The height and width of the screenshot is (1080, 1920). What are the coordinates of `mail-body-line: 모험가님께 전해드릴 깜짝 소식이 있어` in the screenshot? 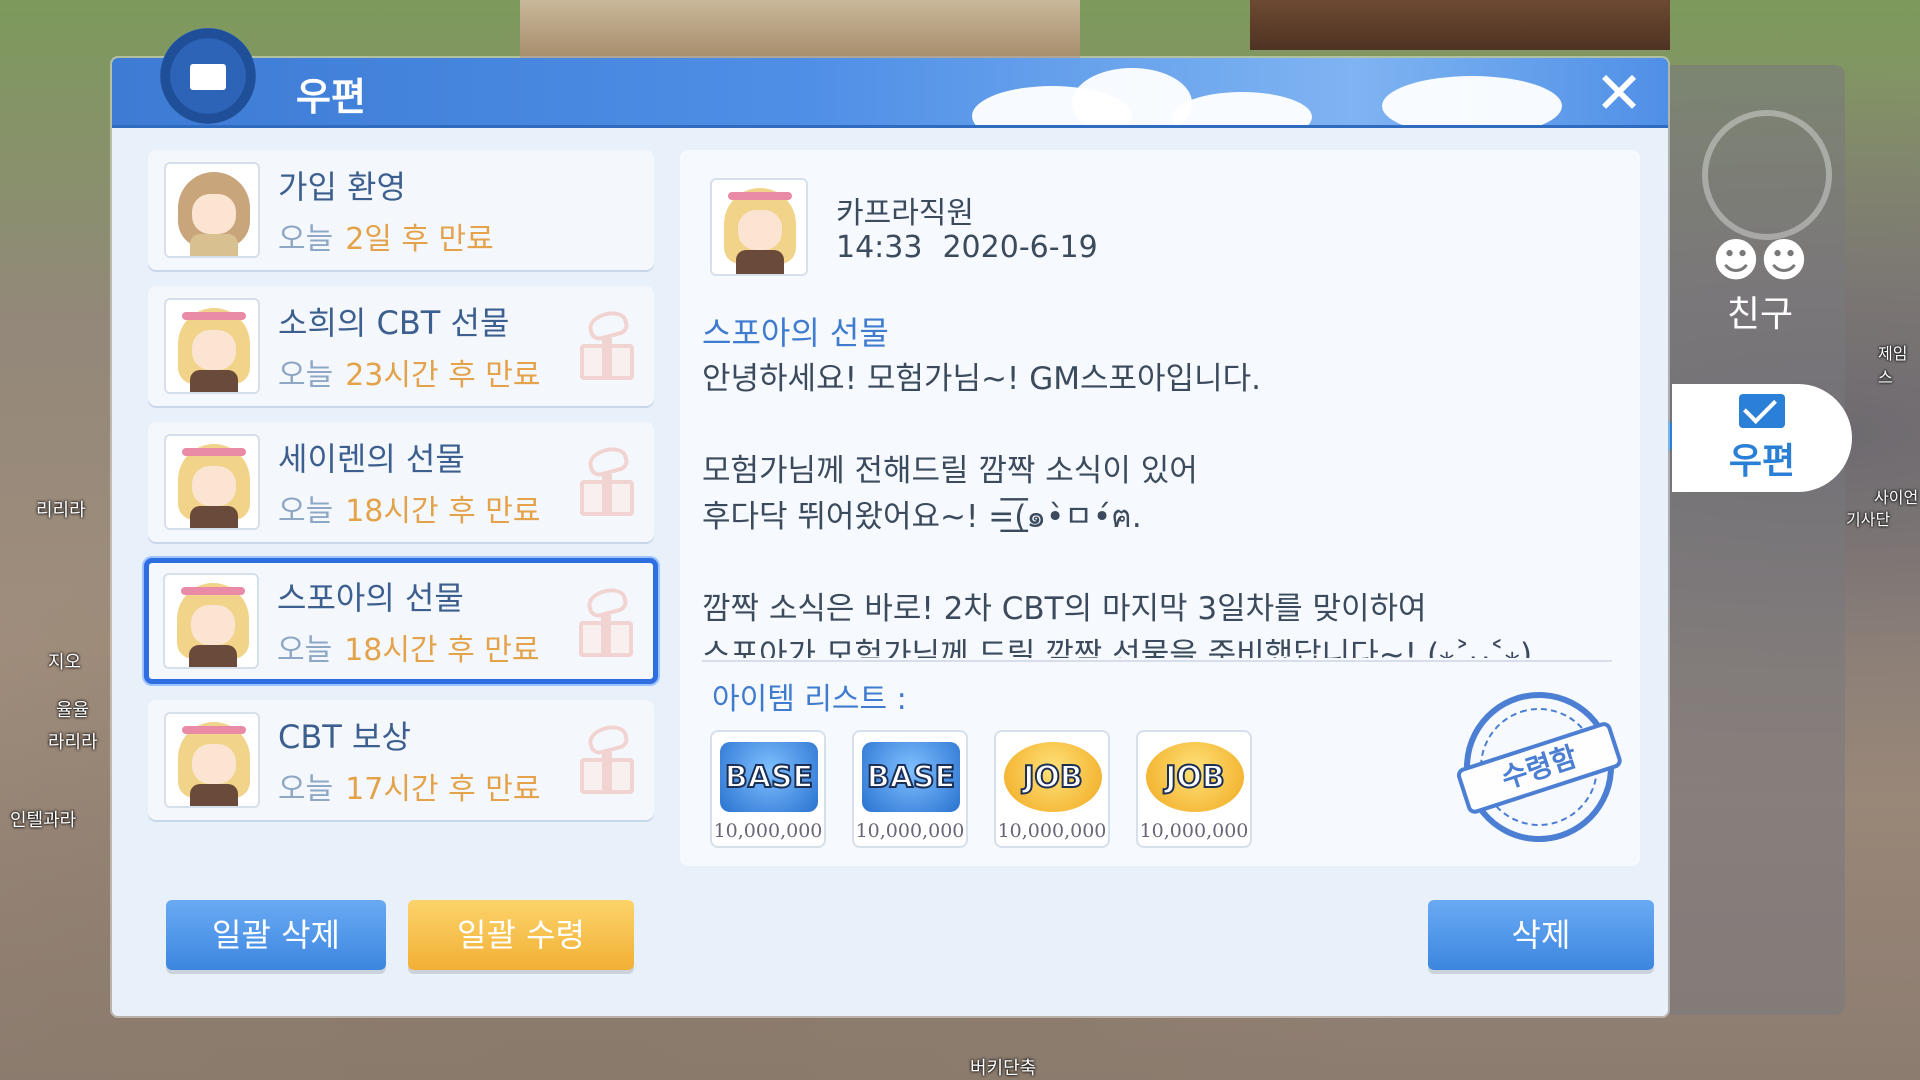 It's located at (950, 471).